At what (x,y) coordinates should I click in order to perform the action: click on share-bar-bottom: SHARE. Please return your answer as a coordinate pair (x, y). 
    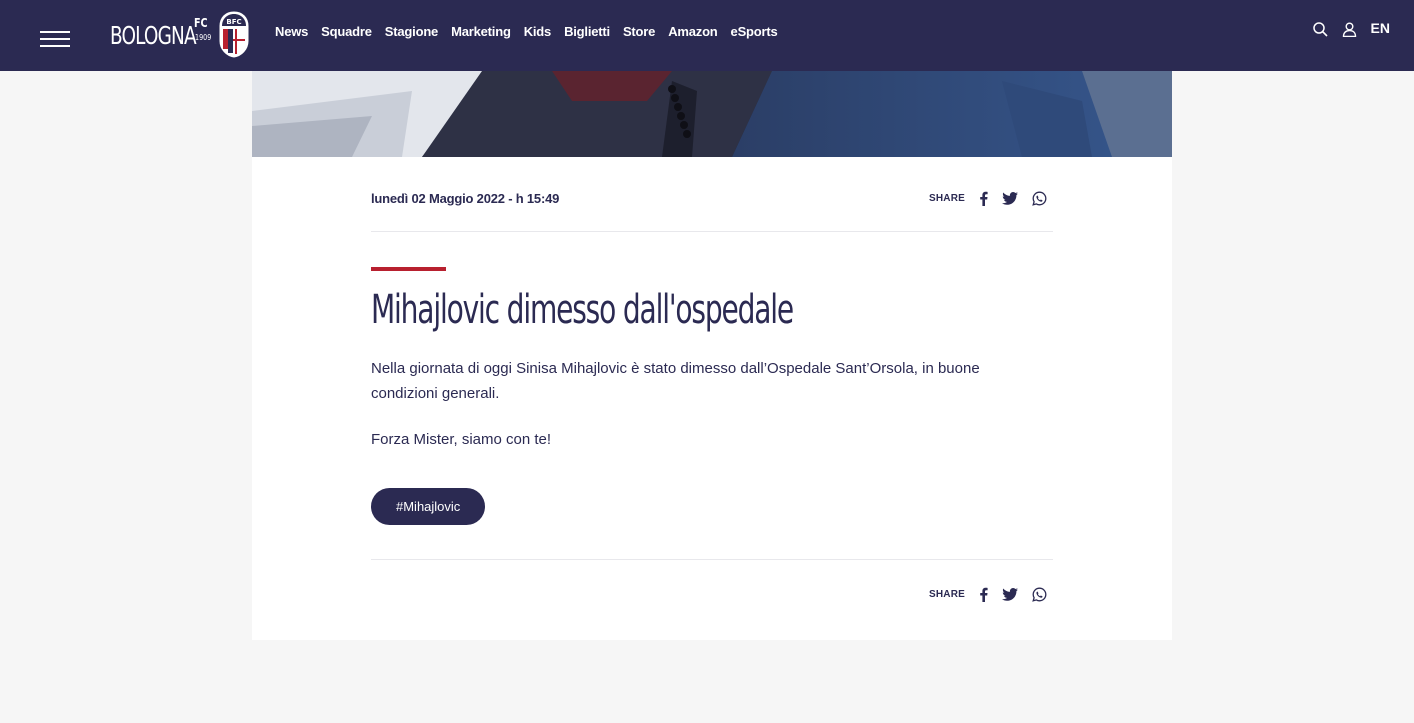
    Looking at the image, I should click on (988, 594).